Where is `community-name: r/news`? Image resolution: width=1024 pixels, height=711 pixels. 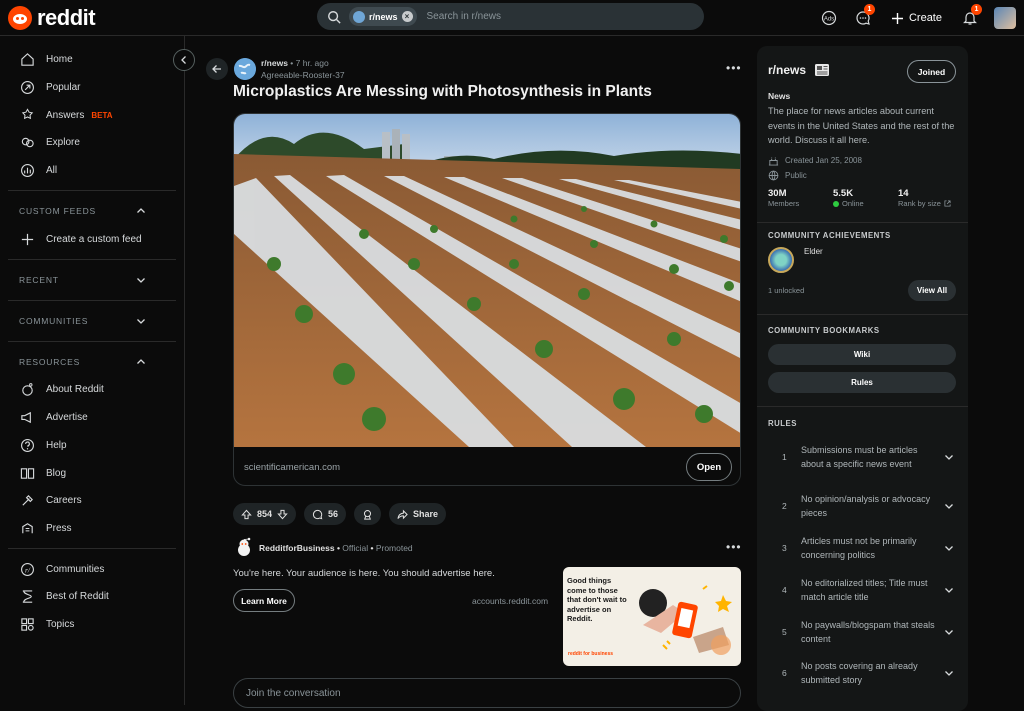 community-name: r/news is located at coordinates (787, 70).